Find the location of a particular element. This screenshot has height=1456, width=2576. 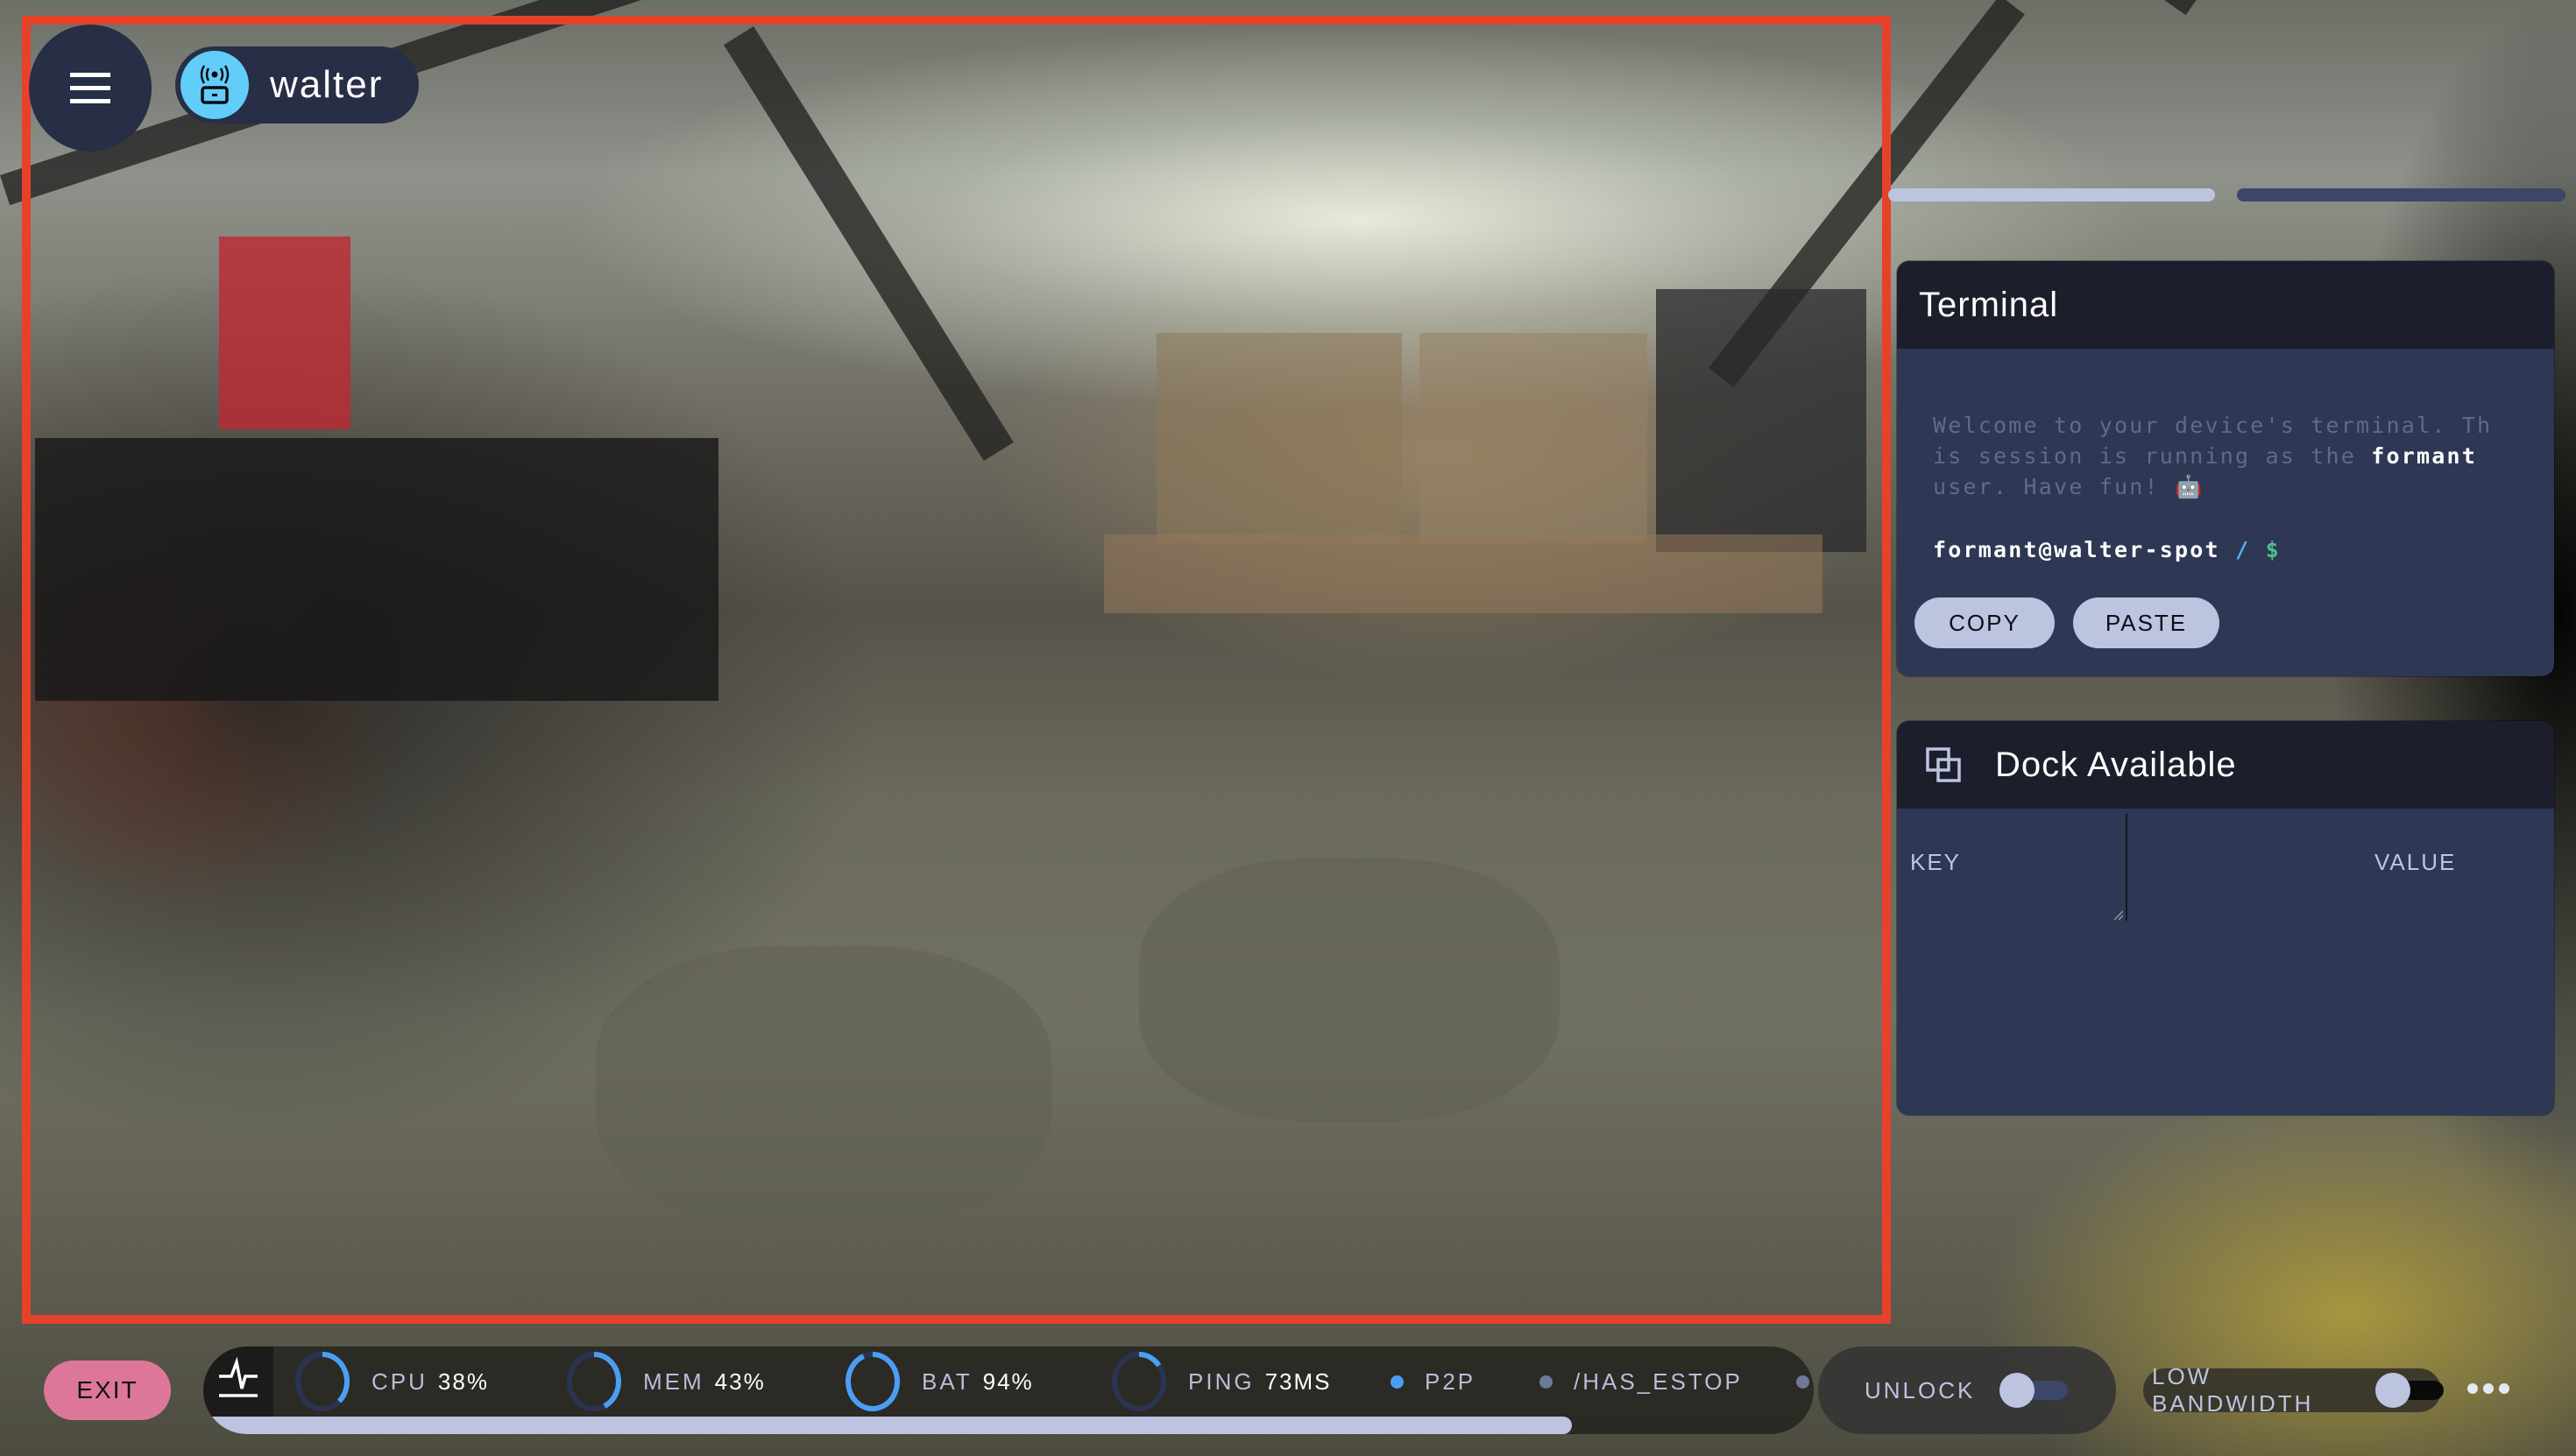

more-options-button is located at coordinates (2488, 1389).